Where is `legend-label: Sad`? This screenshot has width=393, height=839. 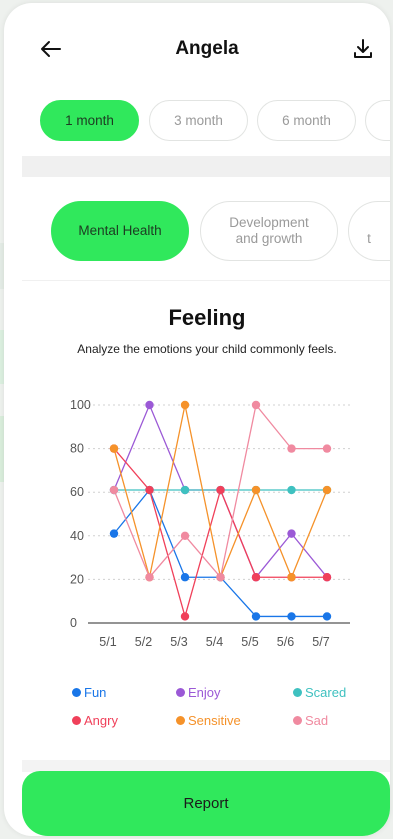
legend-label: Sad is located at coordinates (317, 720).